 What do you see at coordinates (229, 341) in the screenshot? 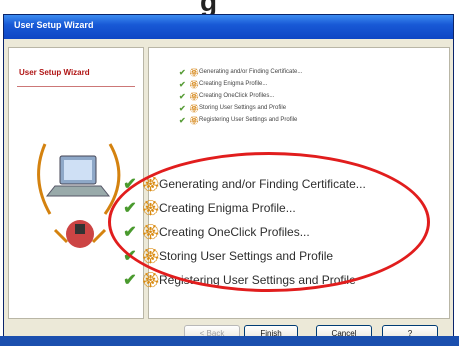
I see `bottom-border` at bounding box center [229, 341].